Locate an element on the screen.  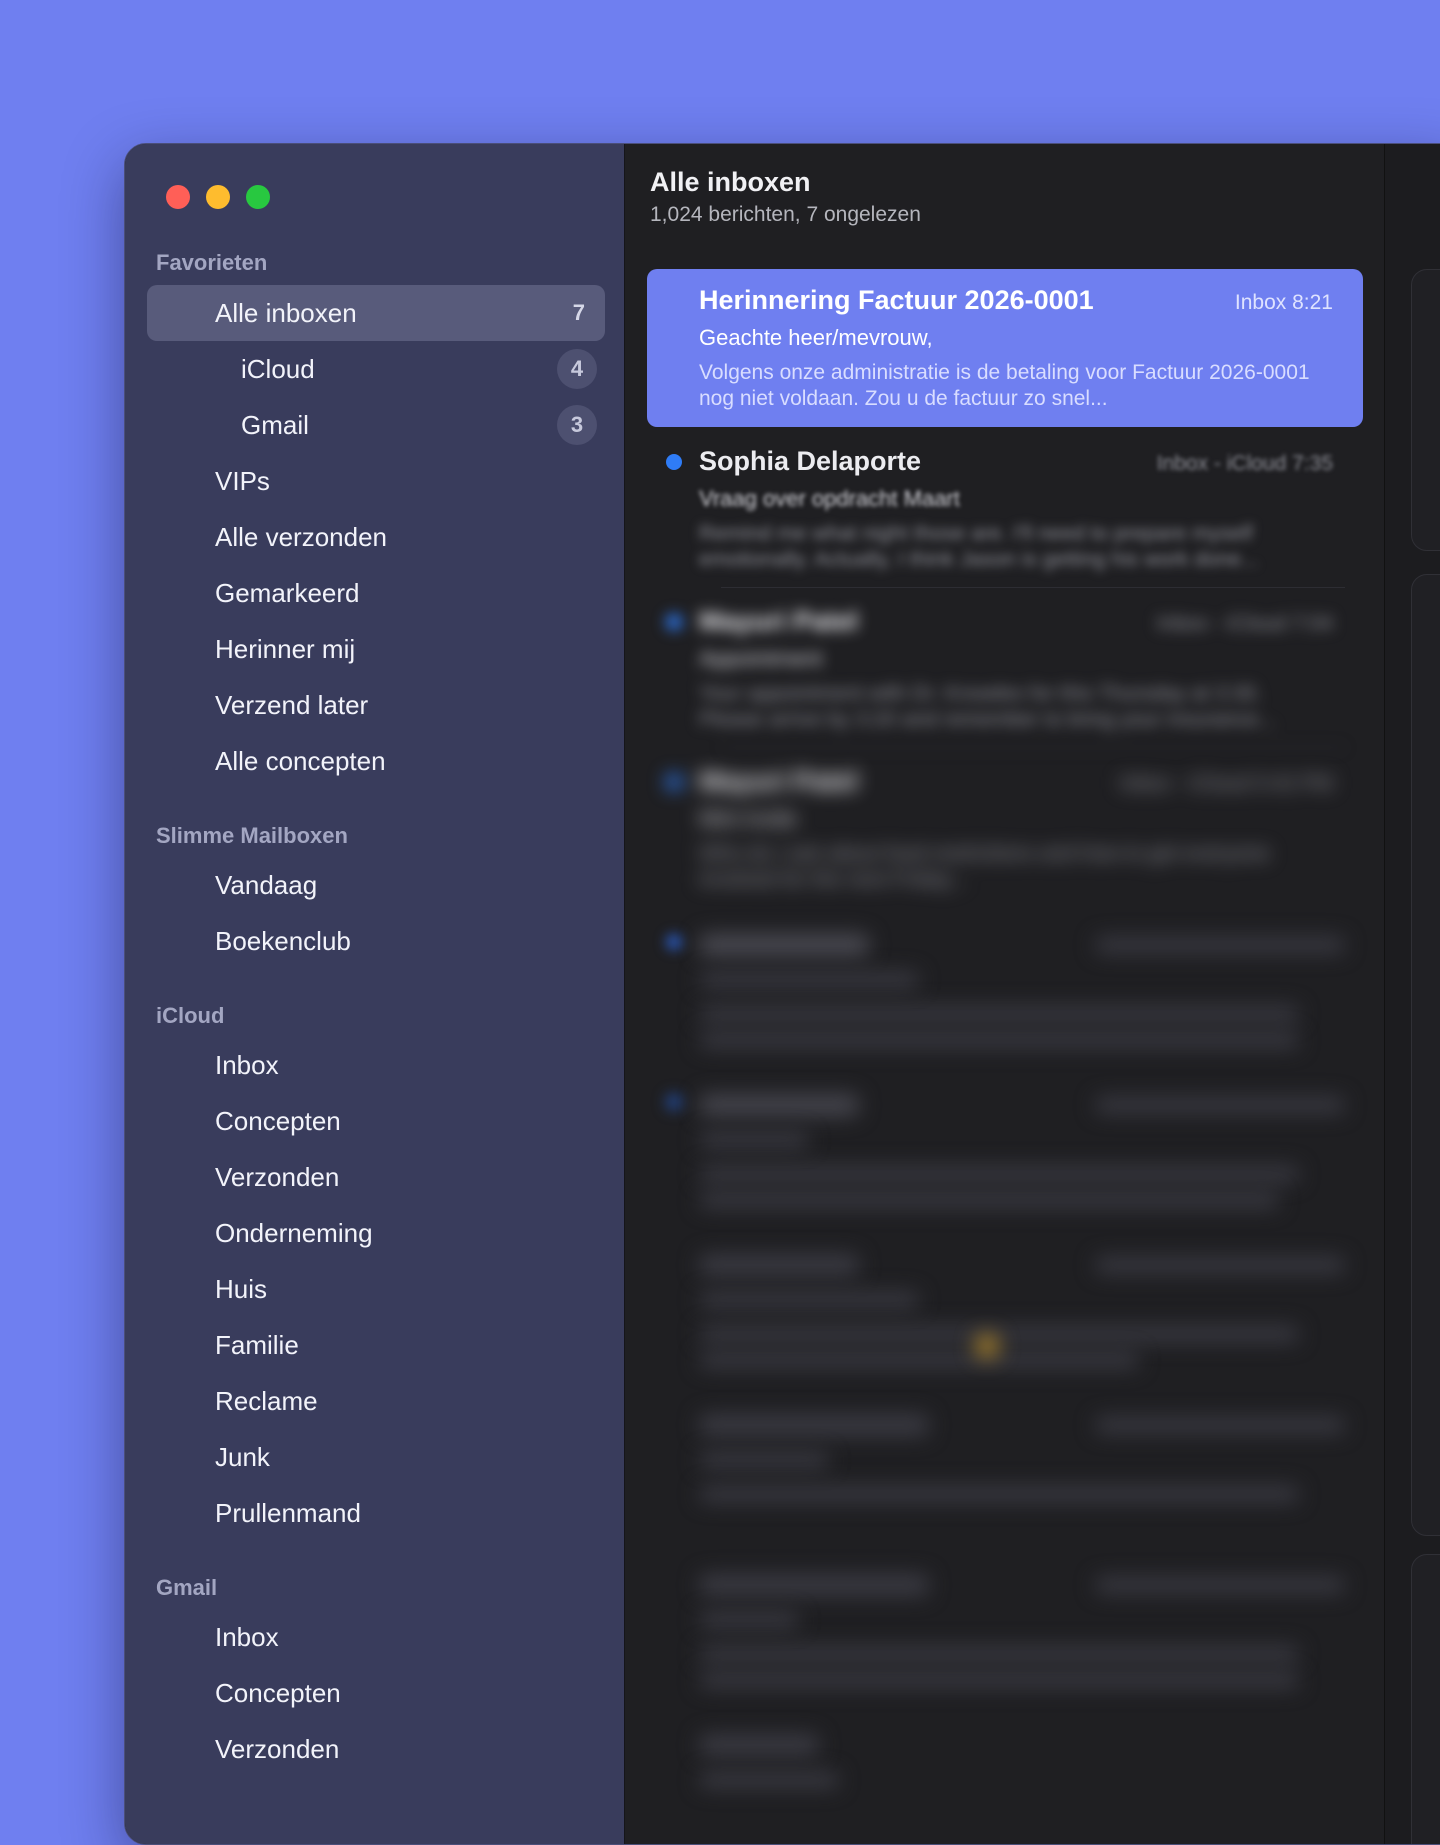
unread-badge: 4 is located at coordinates (577, 369).